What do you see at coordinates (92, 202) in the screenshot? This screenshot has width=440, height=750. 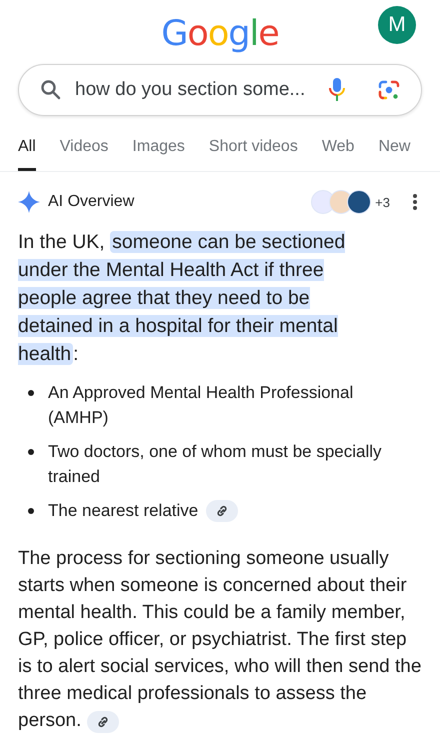 I see `section-title: AI Overview` at bounding box center [92, 202].